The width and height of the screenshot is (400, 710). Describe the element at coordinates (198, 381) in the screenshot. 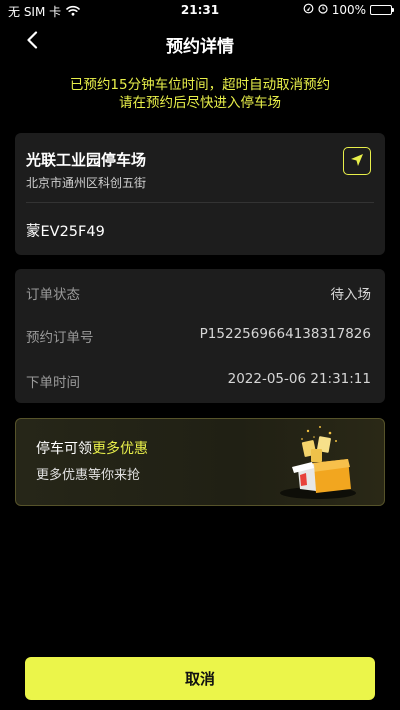

I see `order-row-time: 下单时间 2022-05-06 21:31:11` at that location.